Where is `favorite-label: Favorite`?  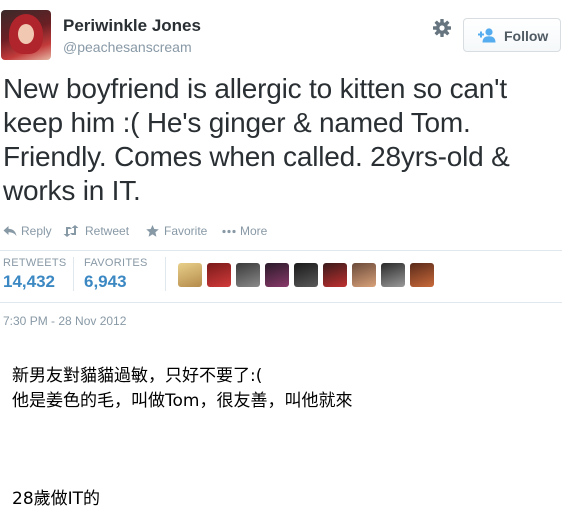 favorite-label: Favorite is located at coordinates (186, 231).